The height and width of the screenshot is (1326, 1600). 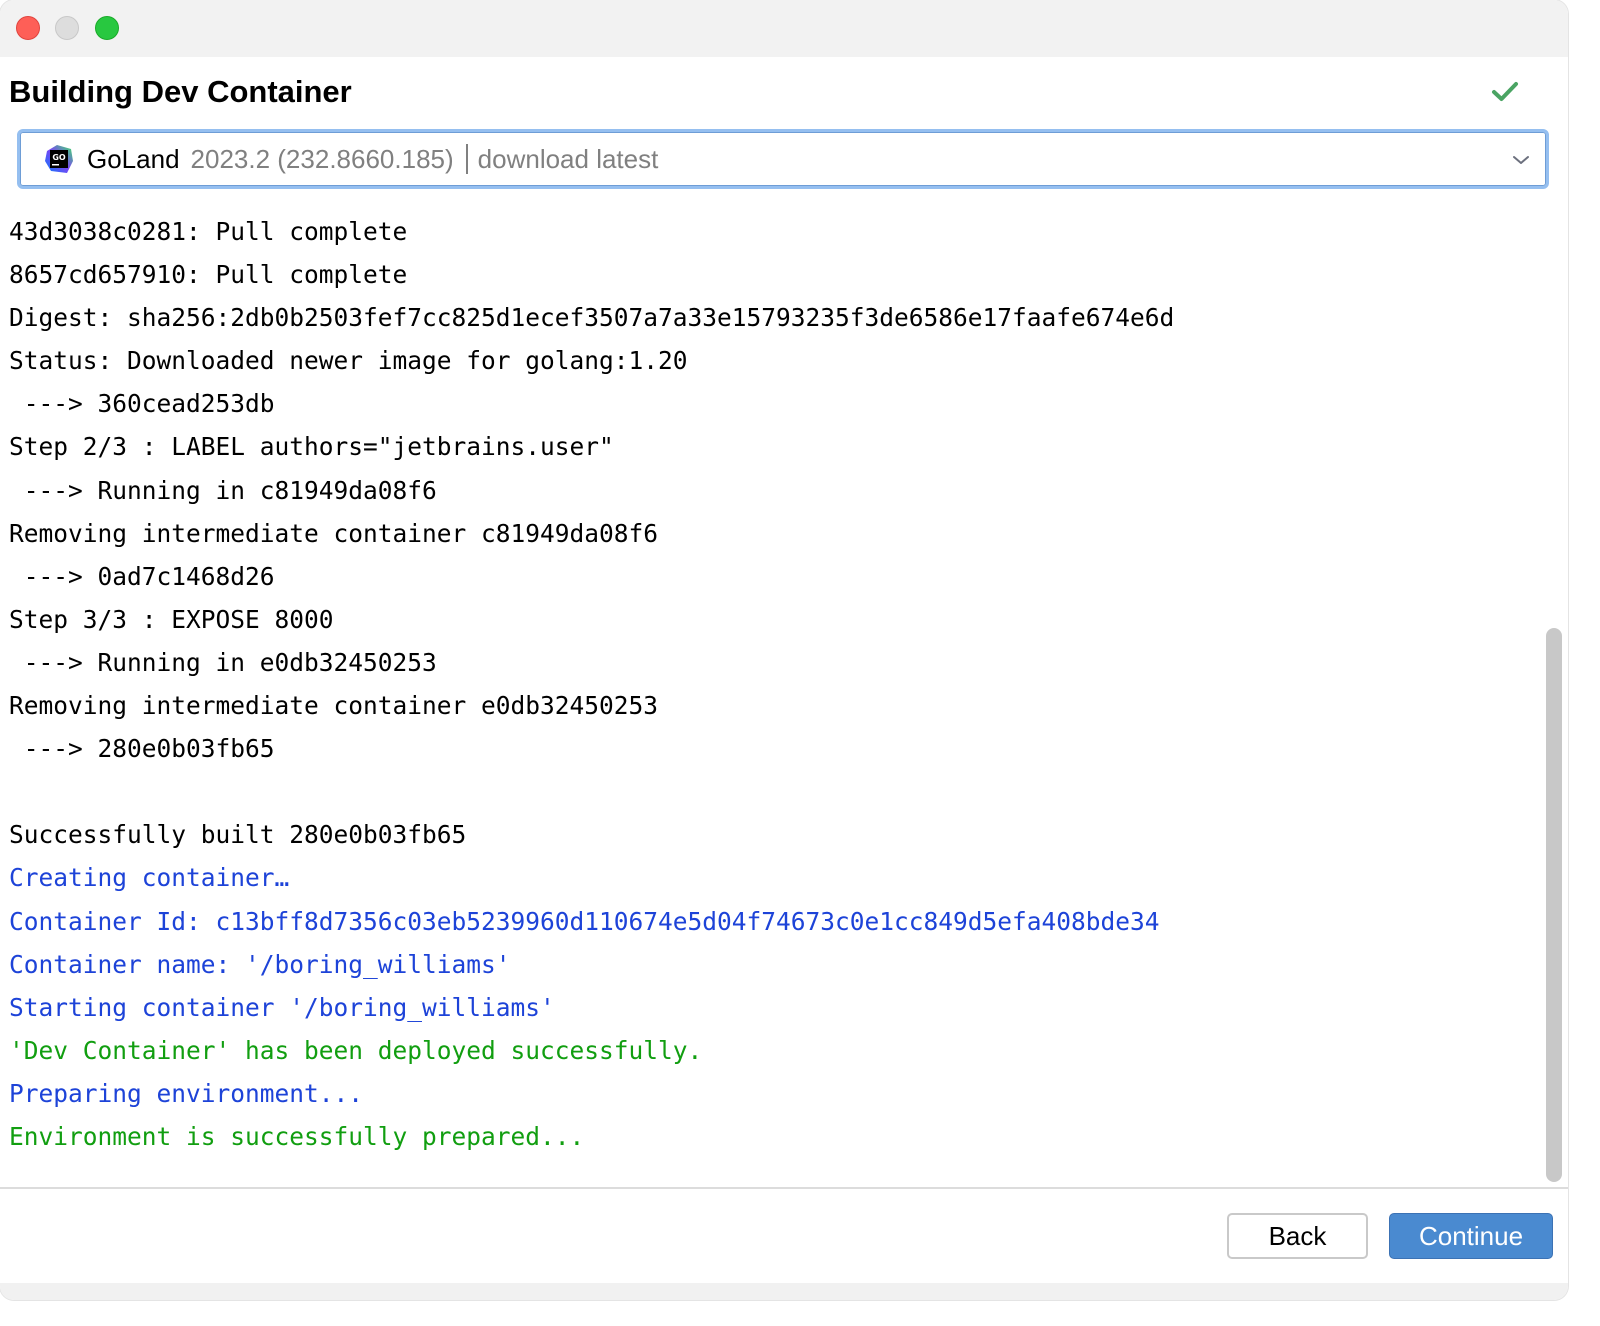 What do you see at coordinates (1521, 160) in the screenshot?
I see `chevron-down-icon` at bounding box center [1521, 160].